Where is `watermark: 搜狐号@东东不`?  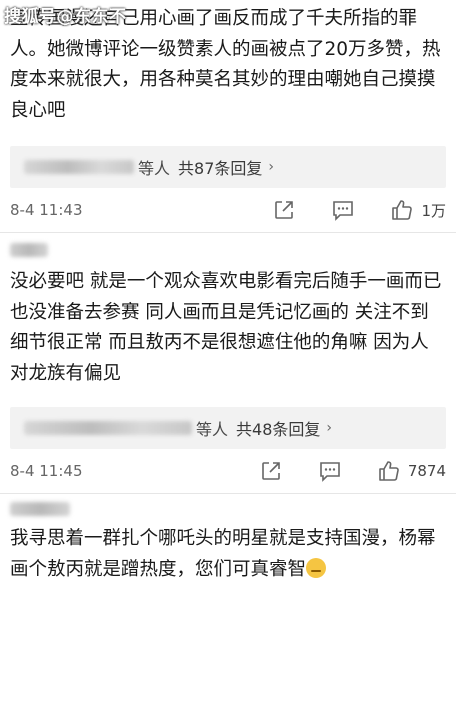 watermark: 搜狐号@东东不 is located at coordinates (65, 17).